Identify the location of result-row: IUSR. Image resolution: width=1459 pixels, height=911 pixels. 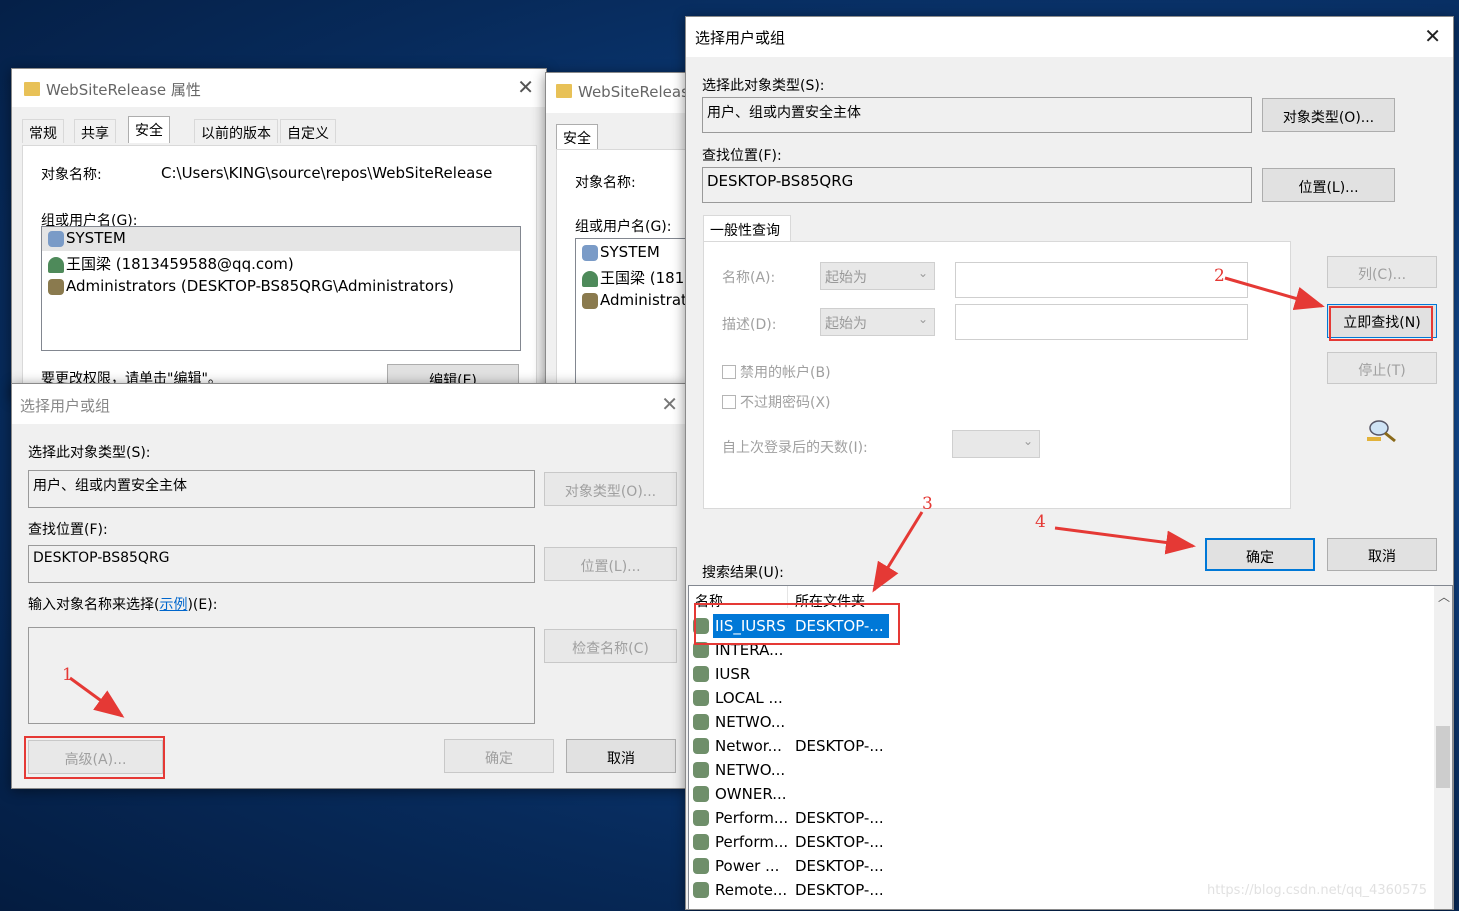
(1063, 674).